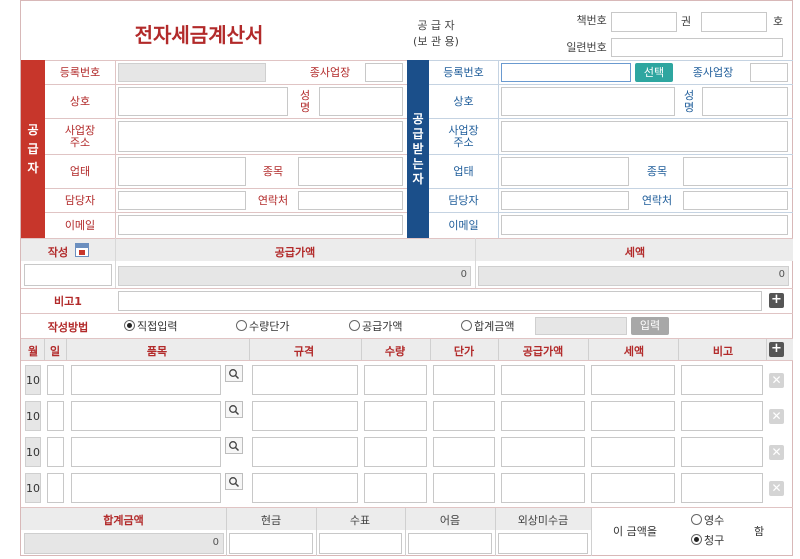  Describe the element at coordinates (182, 200) in the screenshot. I see `supplier-contact-person-input` at that location.